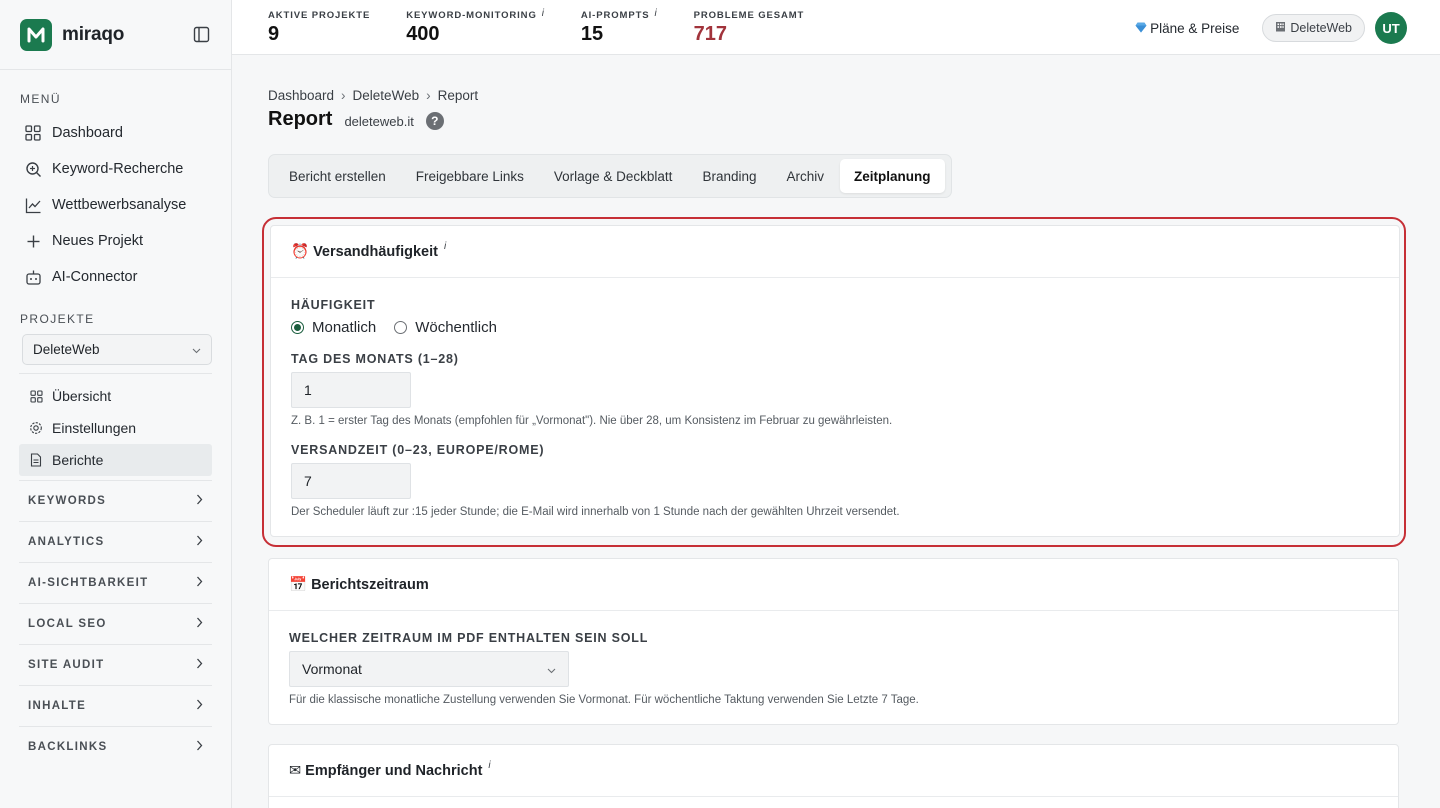 This screenshot has width=1440, height=808. What do you see at coordinates (458, 95) in the screenshot?
I see `breadcrumb-current: Report` at bounding box center [458, 95].